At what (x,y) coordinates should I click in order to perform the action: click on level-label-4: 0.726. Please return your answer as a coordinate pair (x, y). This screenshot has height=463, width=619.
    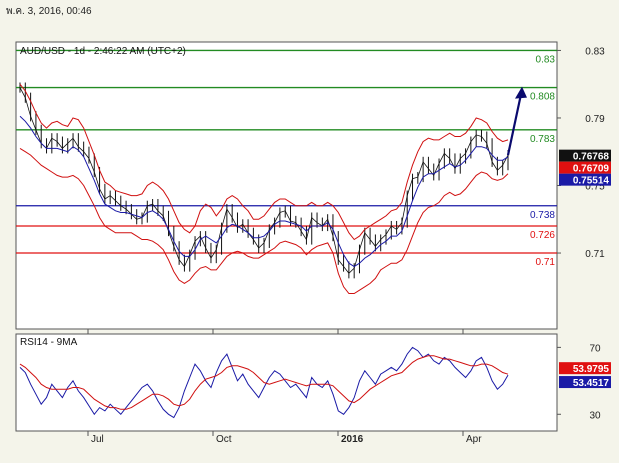
    Looking at the image, I should click on (542, 235).